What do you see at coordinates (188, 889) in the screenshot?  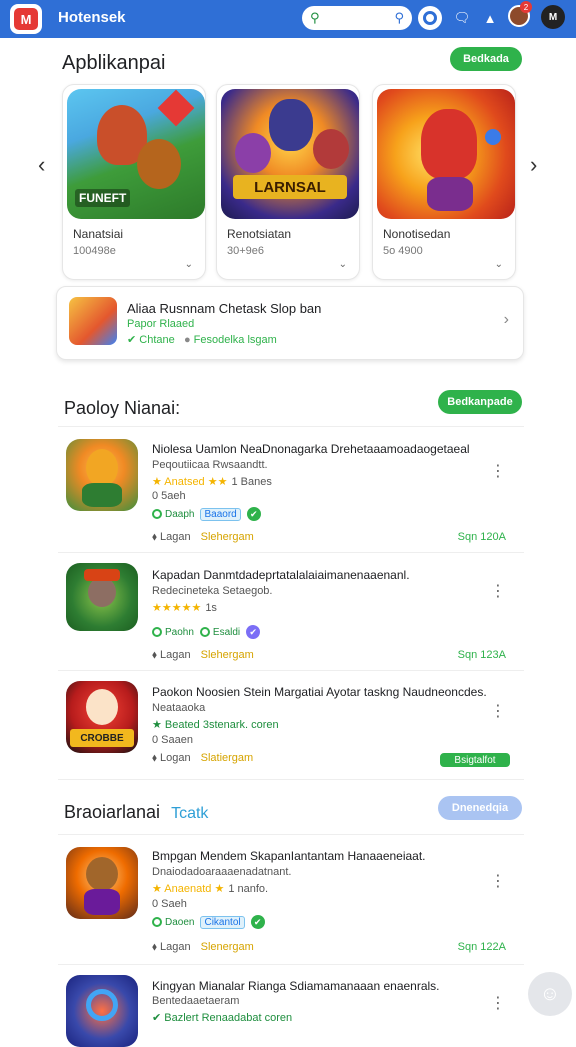 I see `star-icon: ★ Anaenatd ★` at bounding box center [188, 889].